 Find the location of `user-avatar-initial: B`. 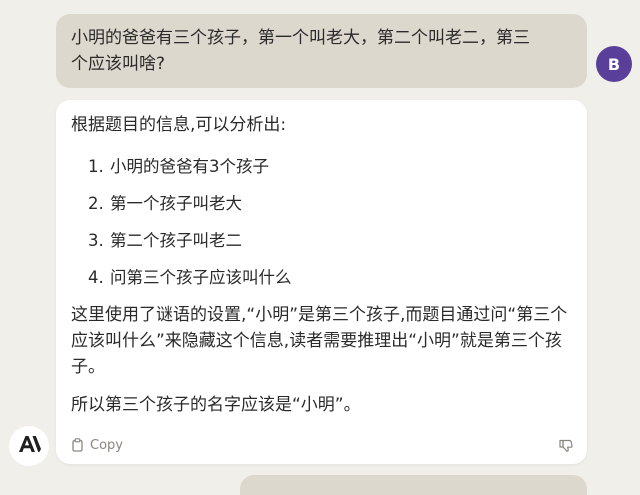

user-avatar-initial: B is located at coordinates (614, 64).